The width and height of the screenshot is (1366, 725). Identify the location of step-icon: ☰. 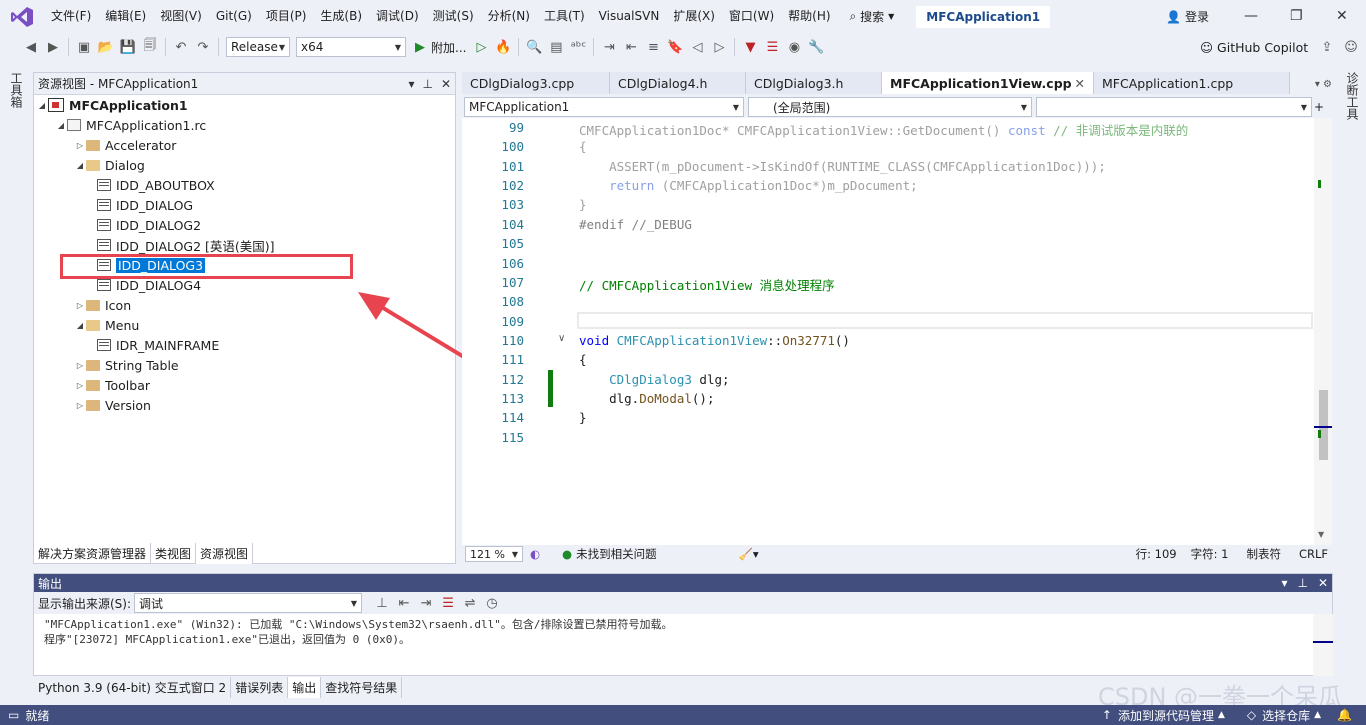
(772, 47).